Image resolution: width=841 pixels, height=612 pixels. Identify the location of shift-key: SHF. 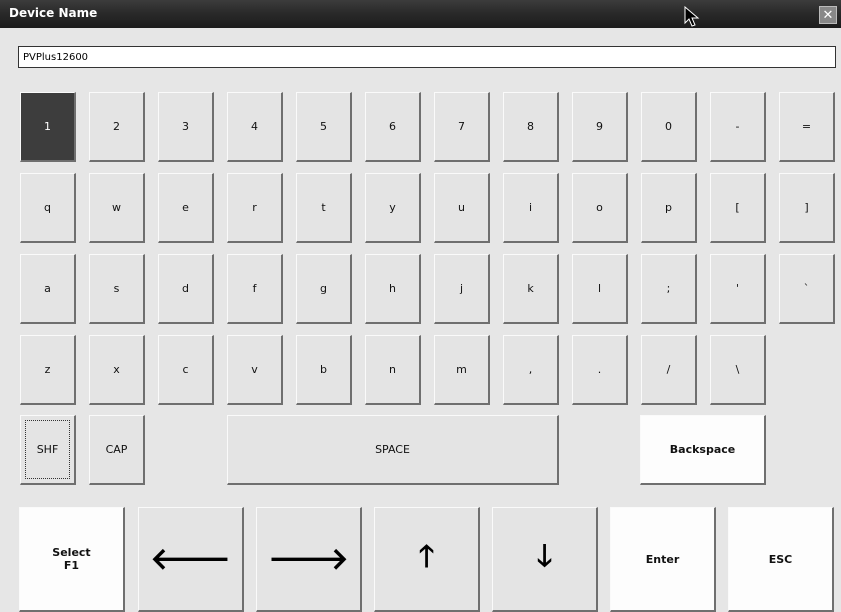
(48, 450).